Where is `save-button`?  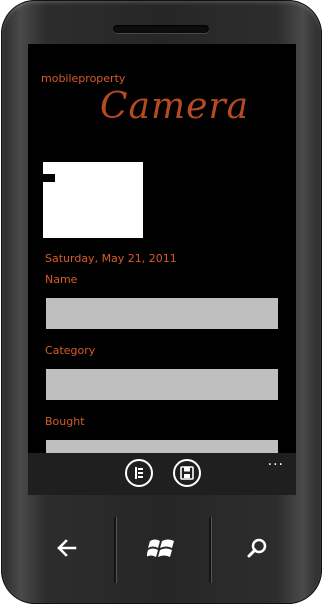 save-button is located at coordinates (187, 473).